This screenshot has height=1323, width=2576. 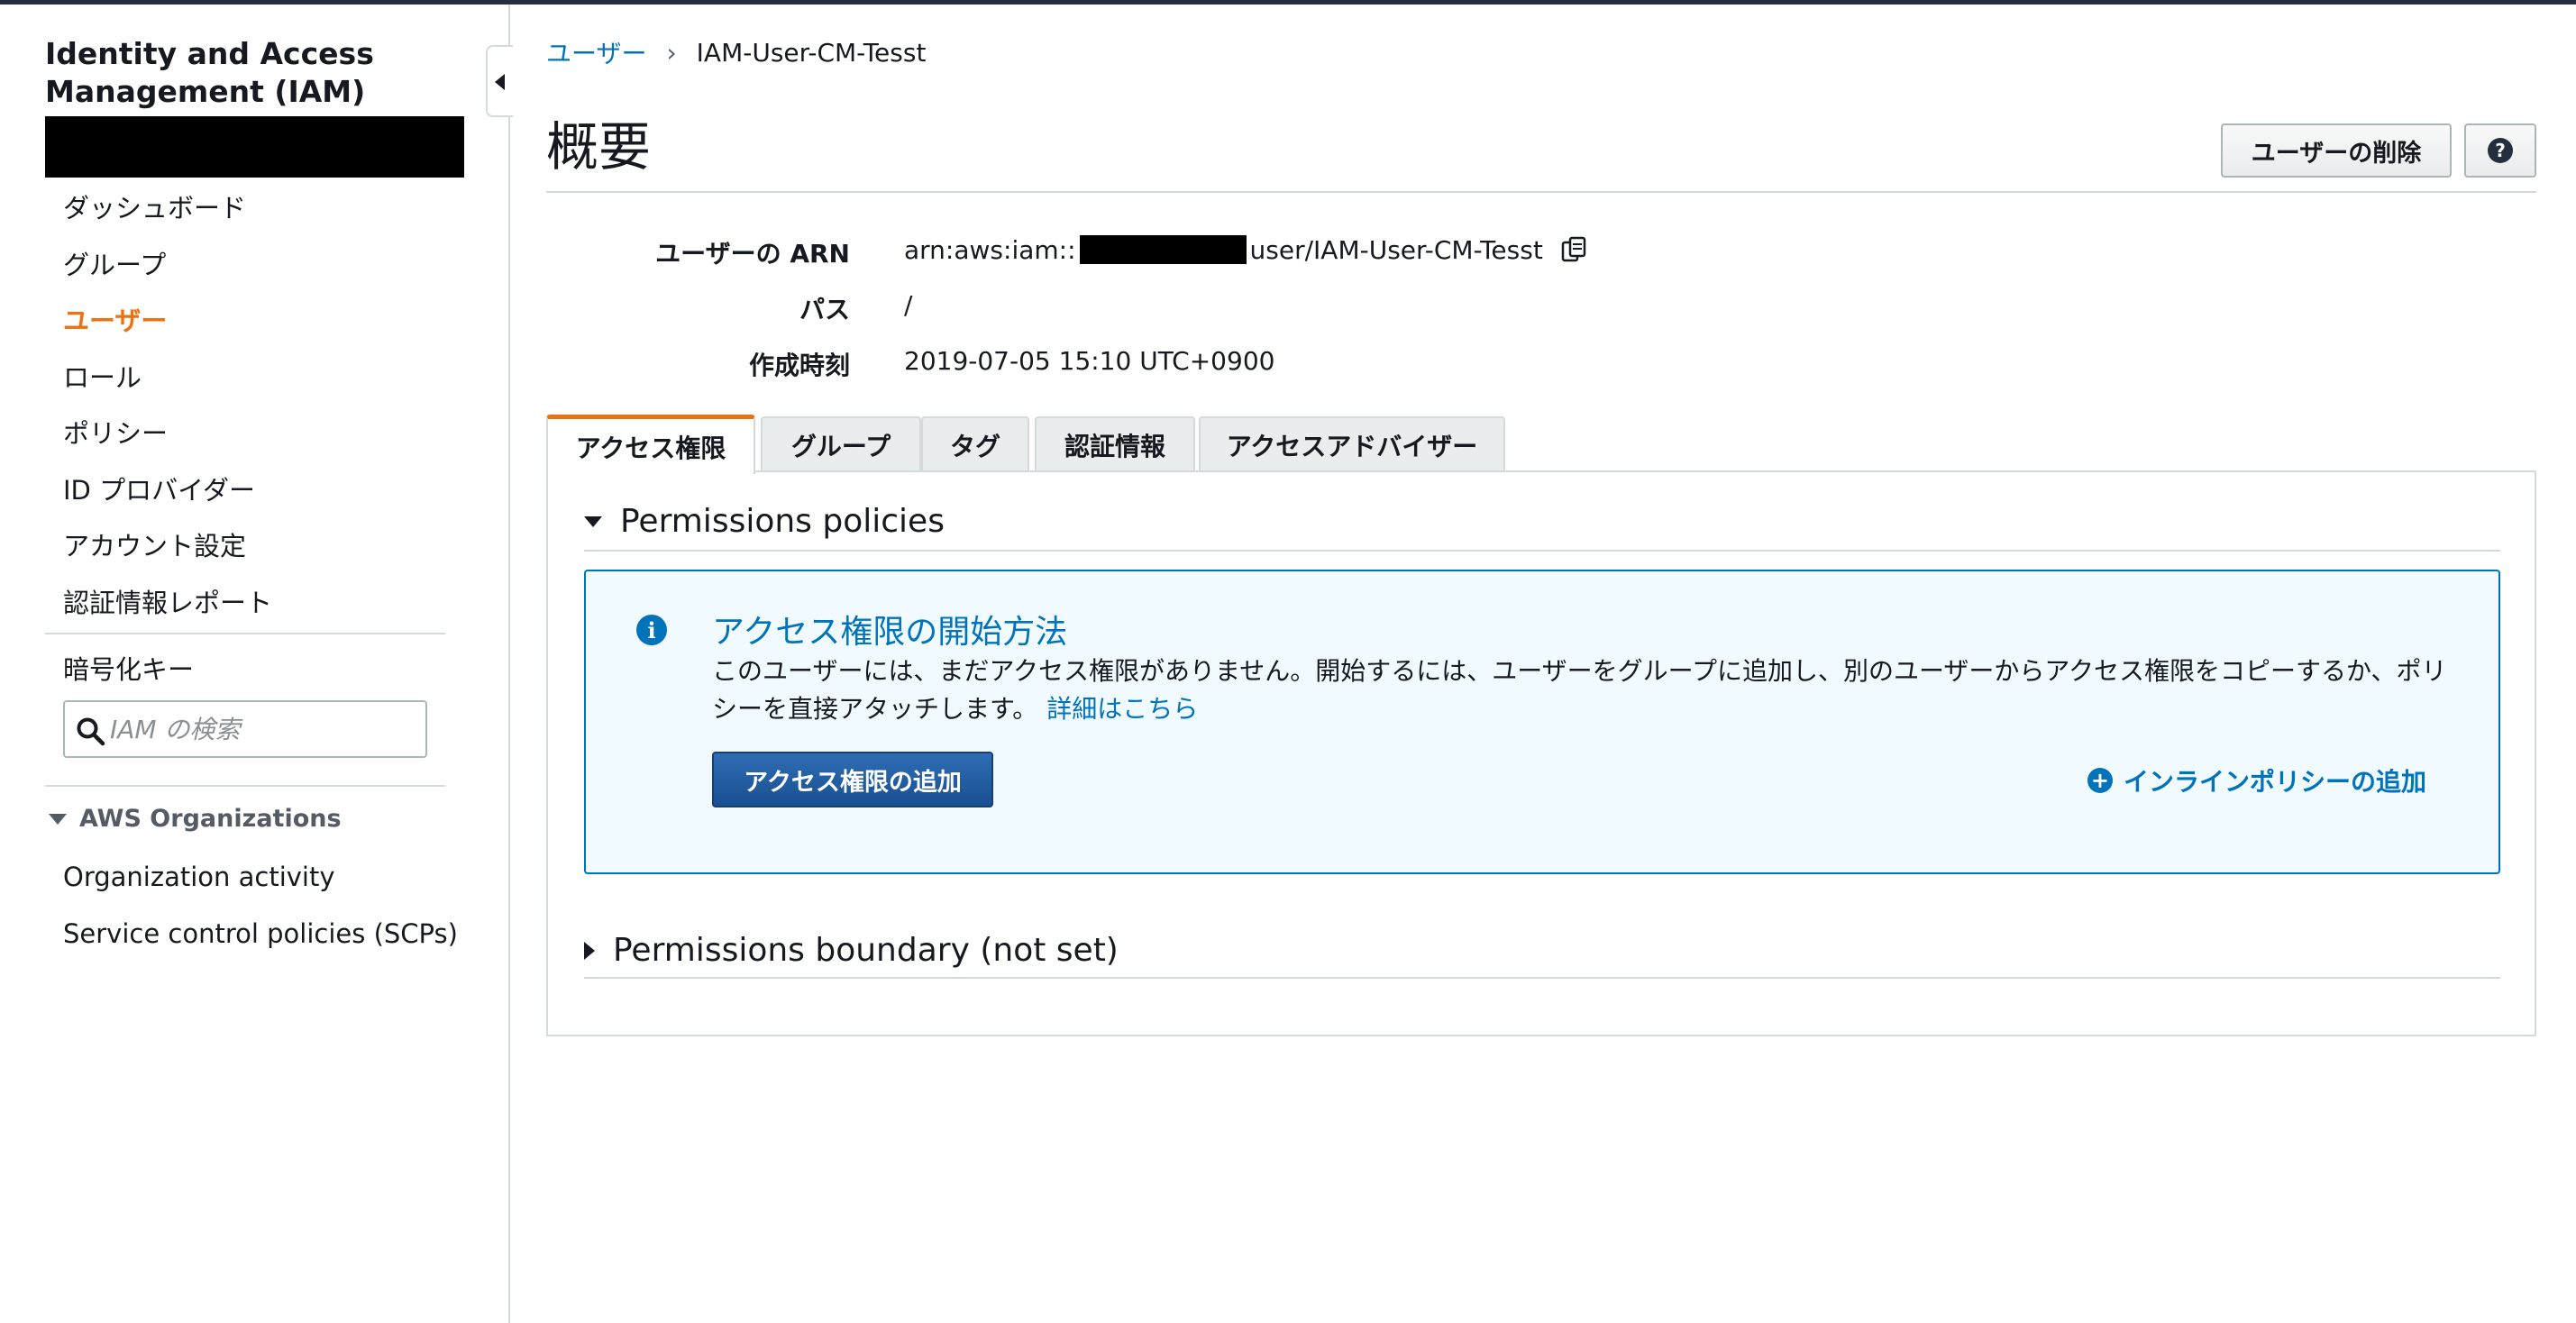 What do you see at coordinates (975, 444) in the screenshot?
I see `tab-tags: タグ` at bounding box center [975, 444].